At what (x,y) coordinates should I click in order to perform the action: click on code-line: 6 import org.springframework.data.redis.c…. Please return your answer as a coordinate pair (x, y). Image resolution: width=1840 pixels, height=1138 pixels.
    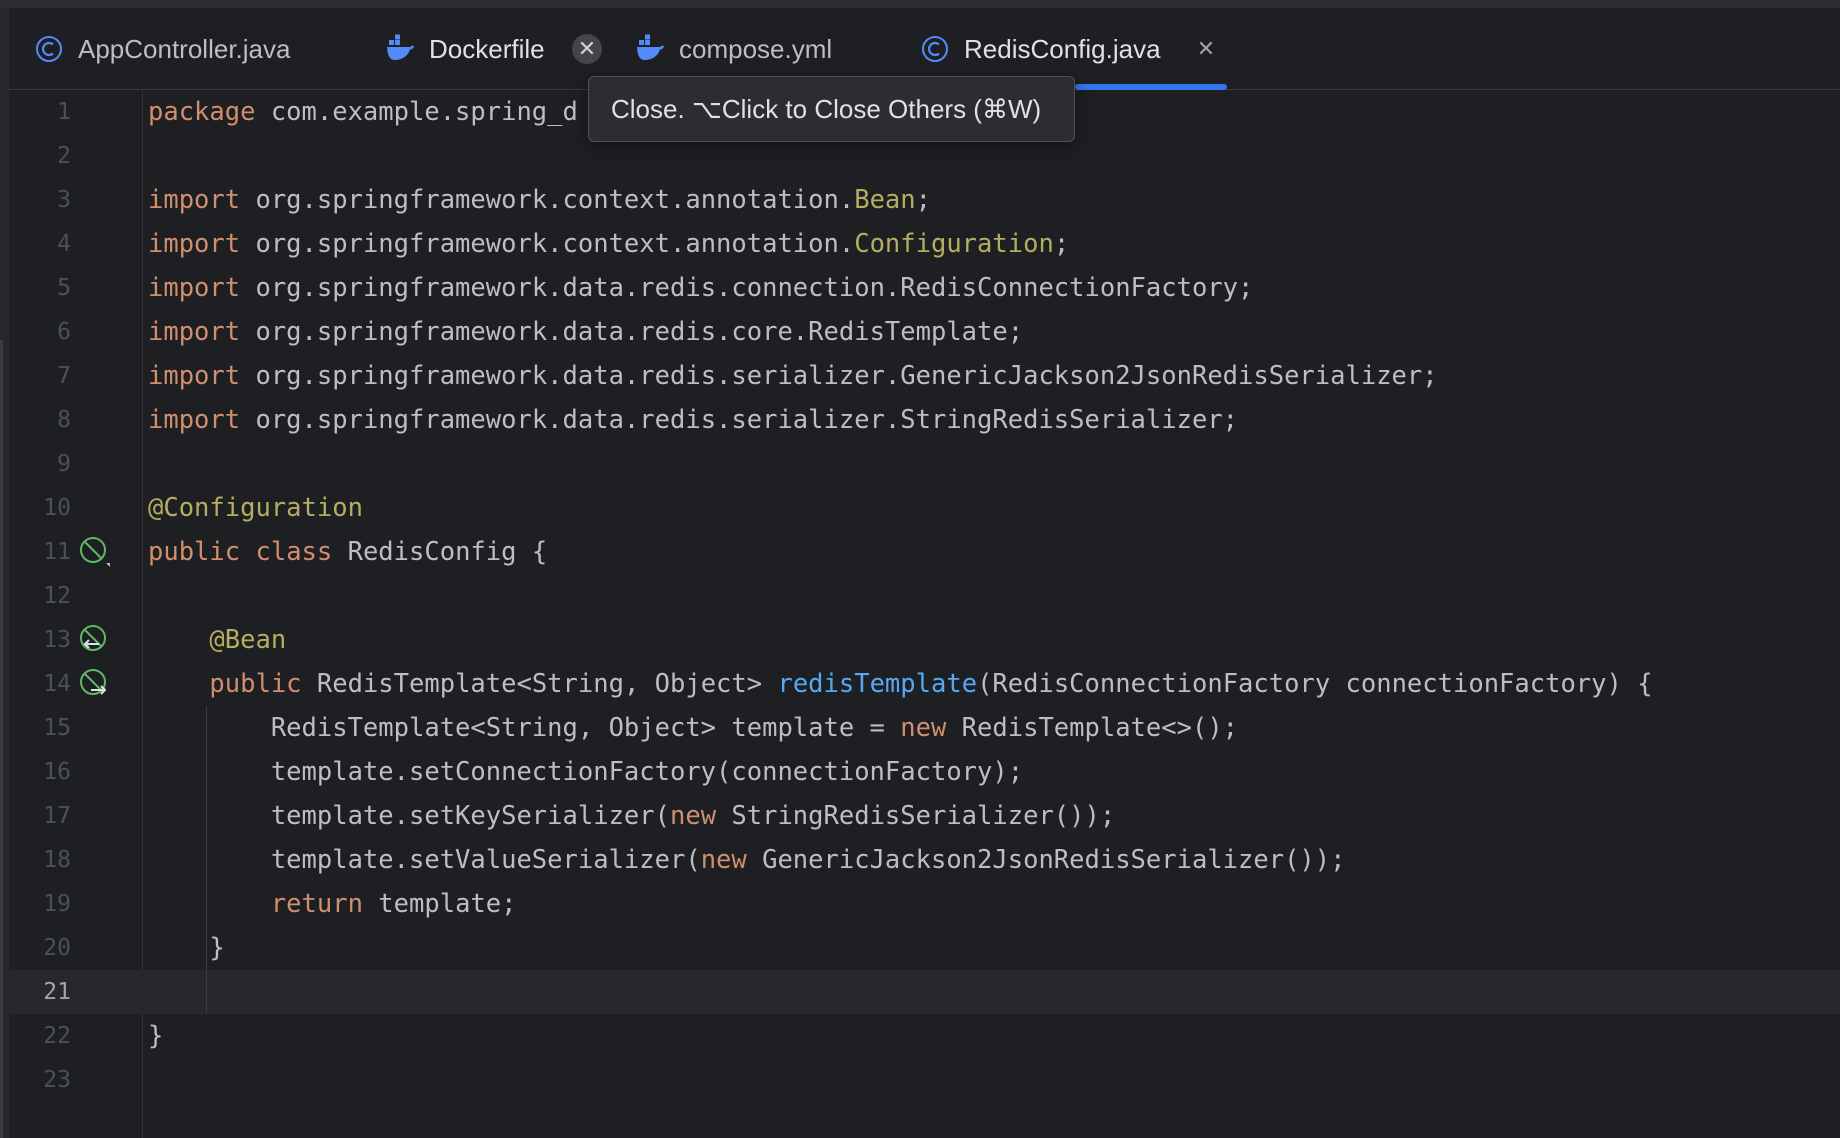
    Looking at the image, I should click on (924, 332).